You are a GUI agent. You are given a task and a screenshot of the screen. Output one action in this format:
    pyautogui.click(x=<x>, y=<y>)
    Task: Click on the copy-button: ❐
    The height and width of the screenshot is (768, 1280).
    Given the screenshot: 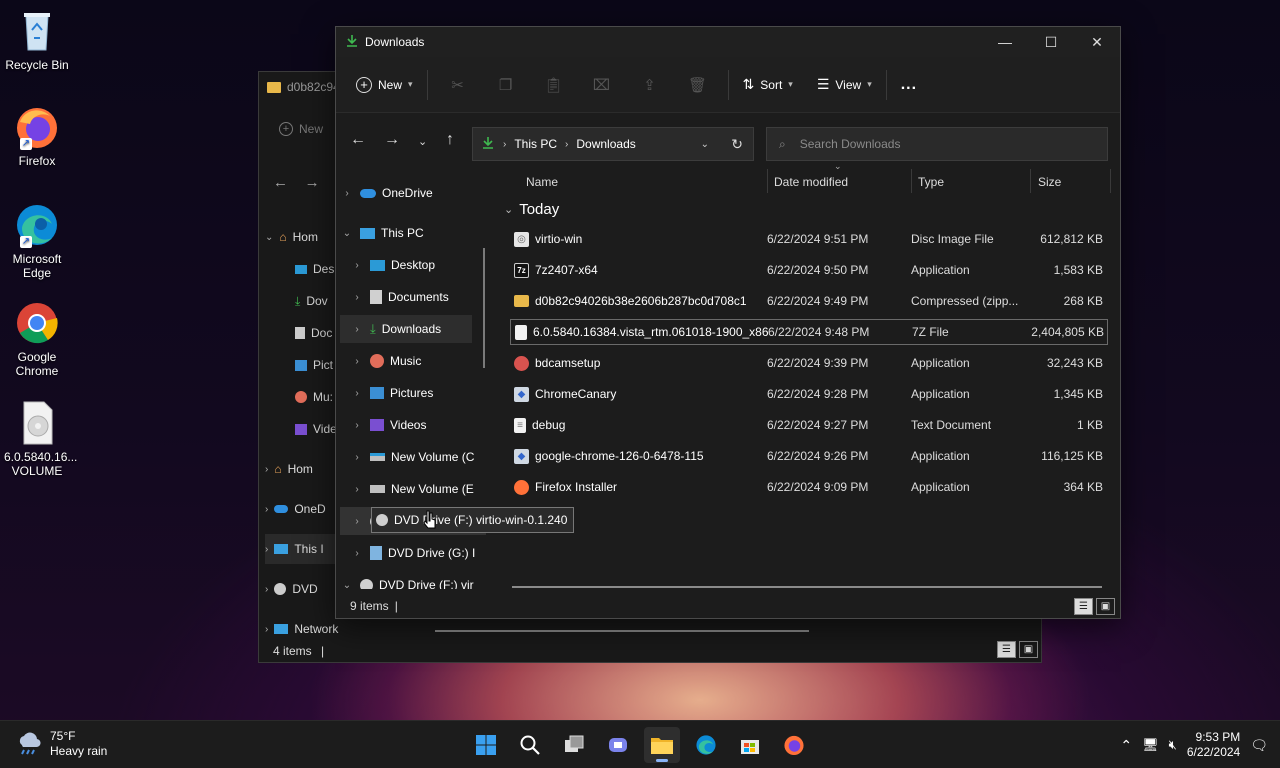 What is the action you would take?
    pyautogui.click(x=506, y=85)
    